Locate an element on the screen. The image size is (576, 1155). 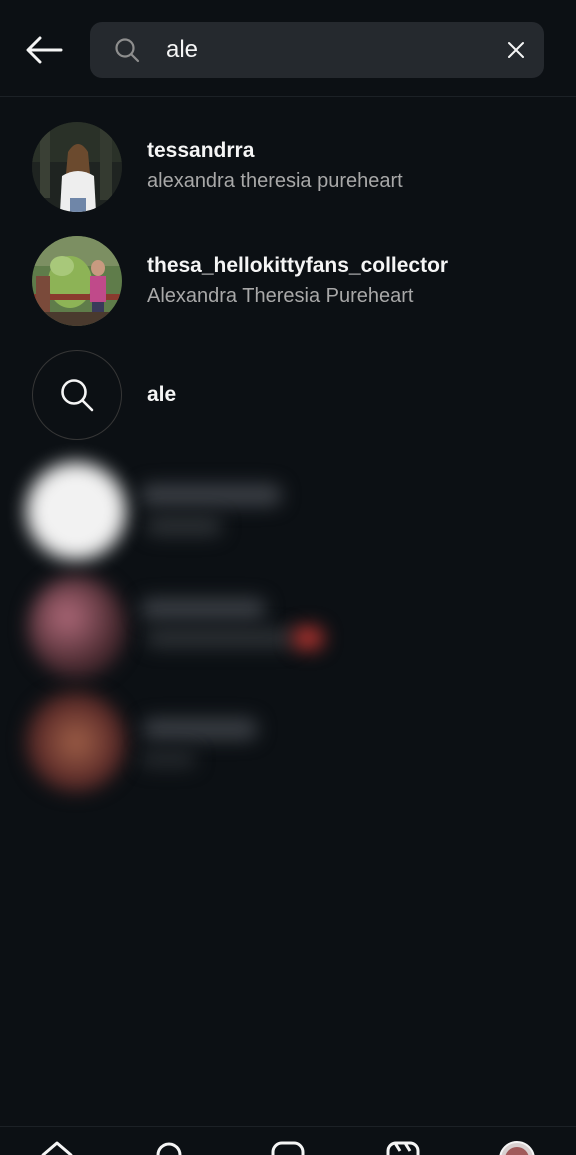
query-suggestion-label: ale is located at coordinates (162, 394).